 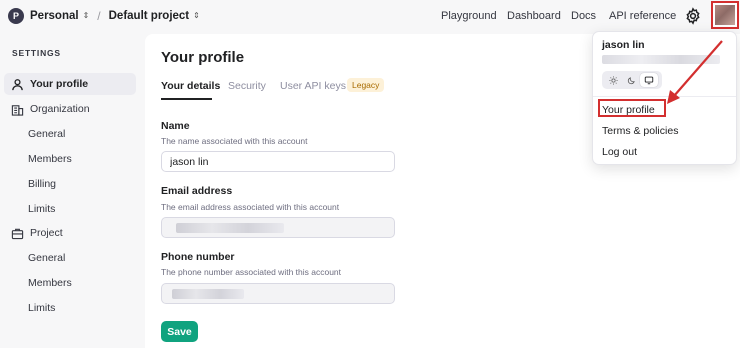 I want to click on legacy-badge: Legacy, so click(x=366, y=85).